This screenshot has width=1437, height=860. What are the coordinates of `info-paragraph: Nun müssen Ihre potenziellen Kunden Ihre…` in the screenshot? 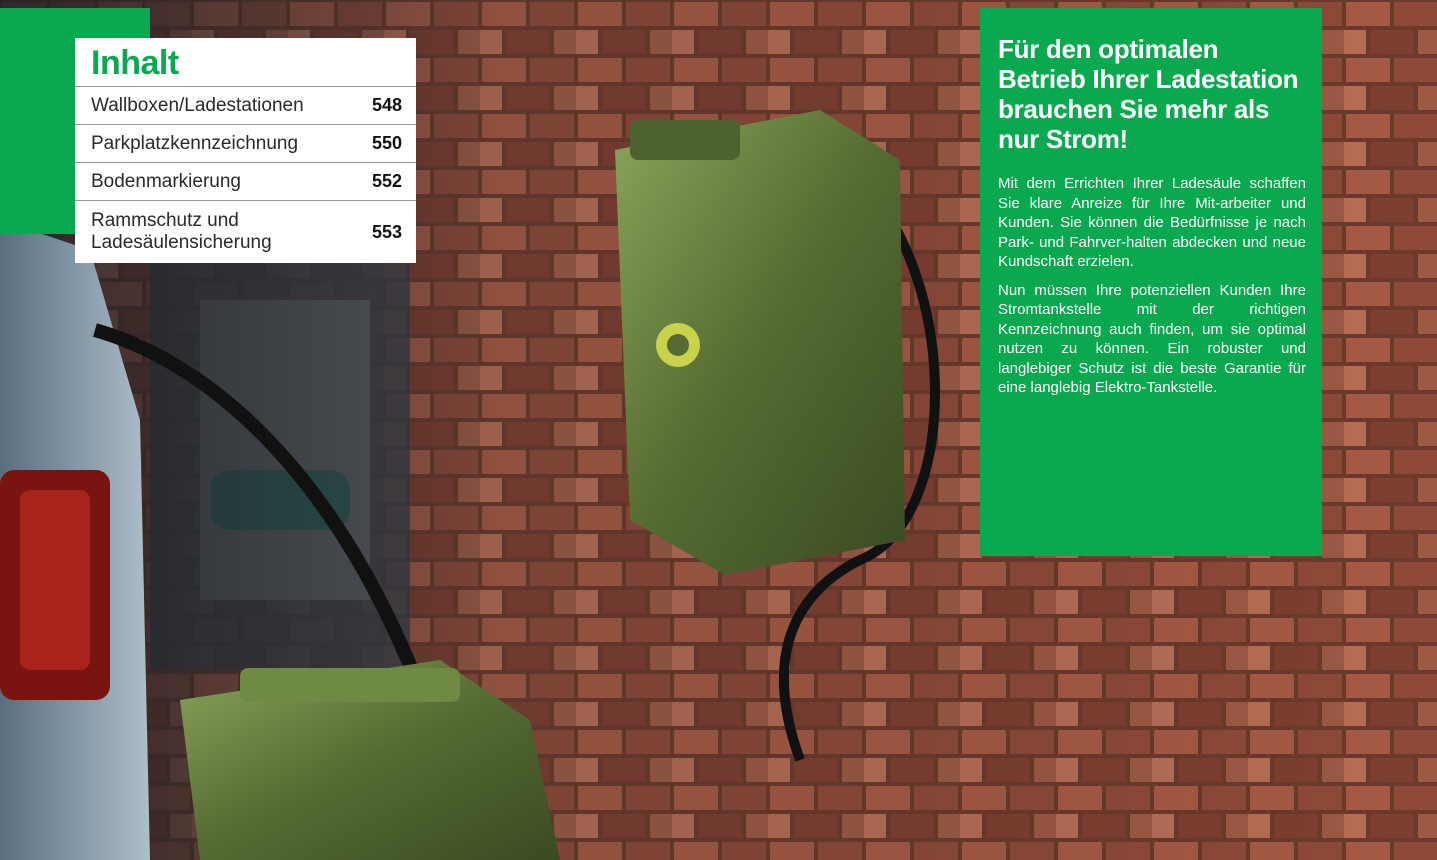 It's located at (1152, 339).